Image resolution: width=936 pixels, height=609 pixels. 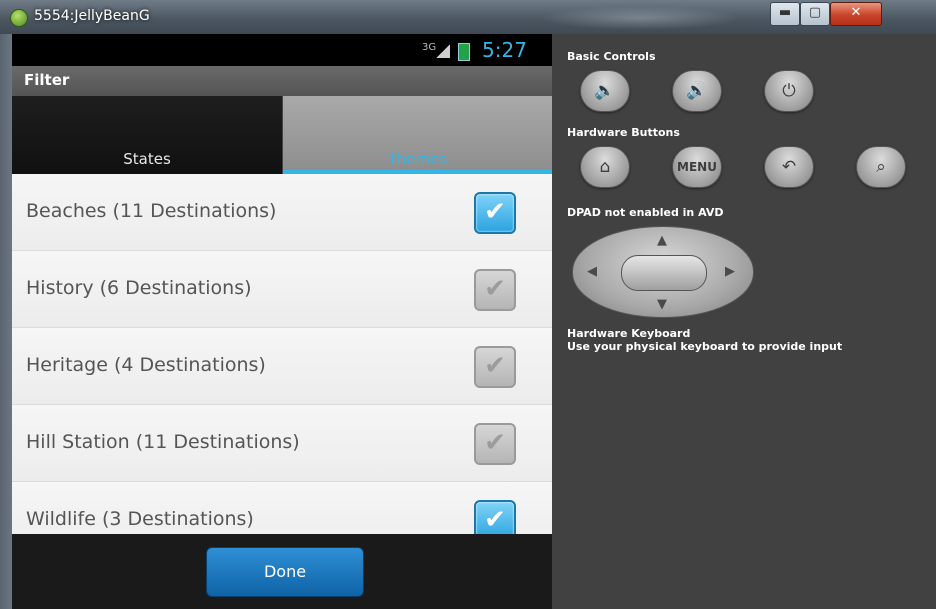 What do you see at coordinates (146, 365) in the screenshot?
I see `list-item-label: Heritage (4 Destinations)` at bounding box center [146, 365].